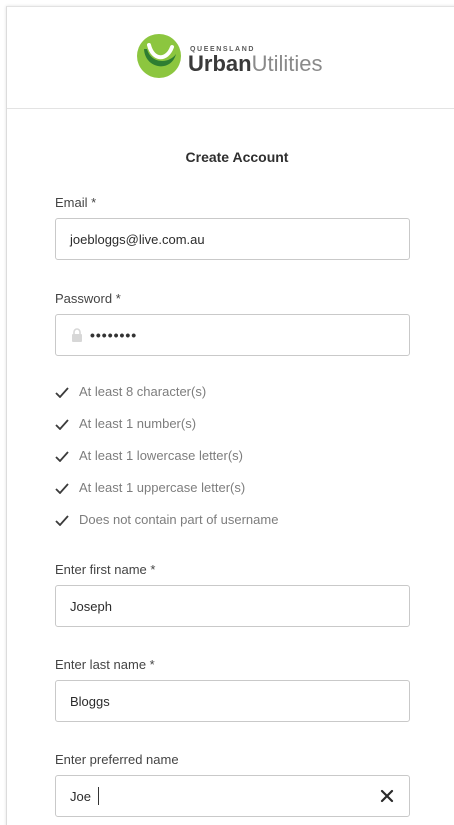  What do you see at coordinates (117, 759) in the screenshot?
I see `preferred-name-label: Enter preferred name` at bounding box center [117, 759].